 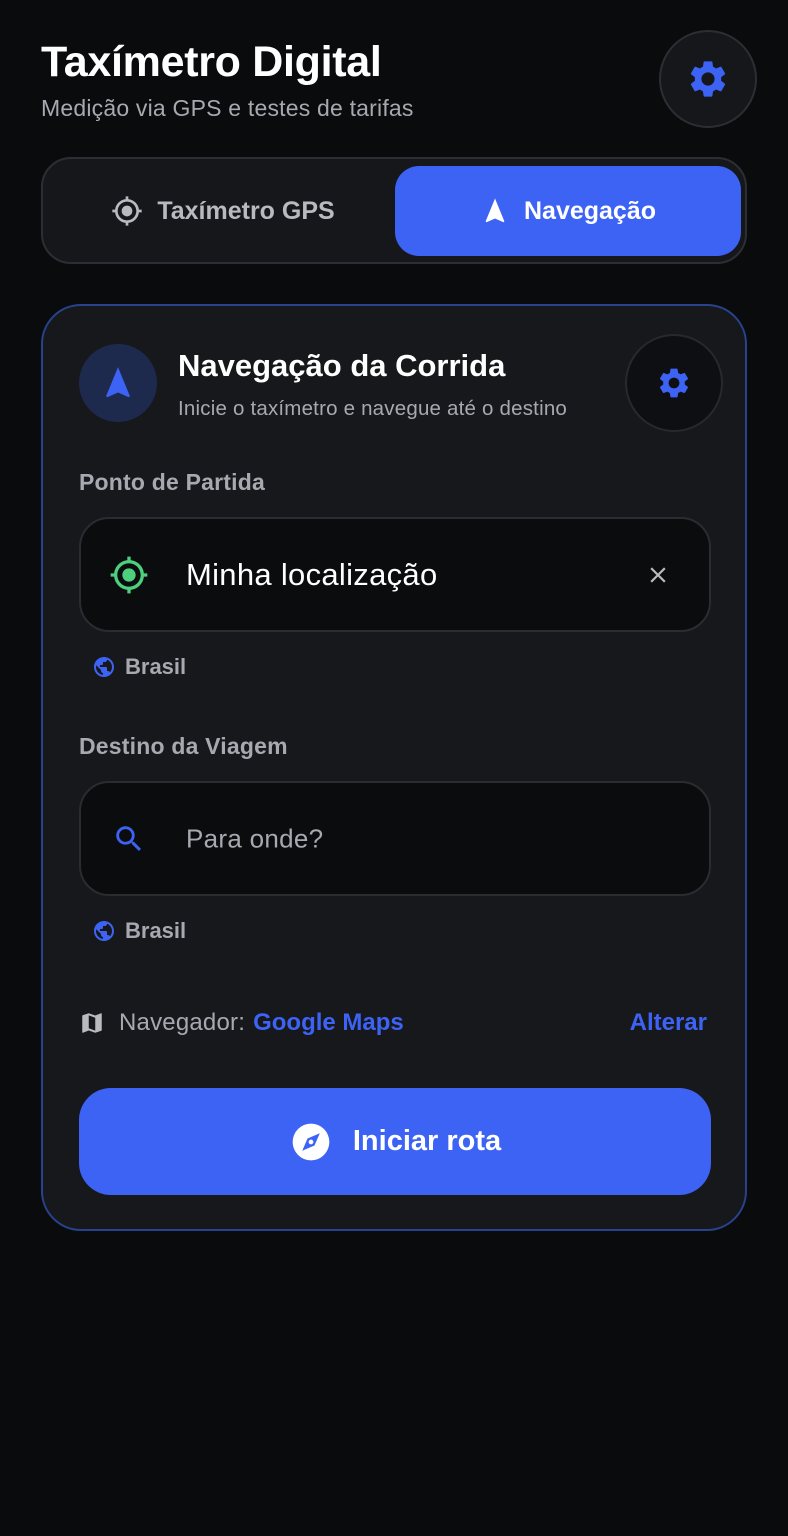 What do you see at coordinates (312, 574) in the screenshot?
I see `origin-value: Minha localização` at bounding box center [312, 574].